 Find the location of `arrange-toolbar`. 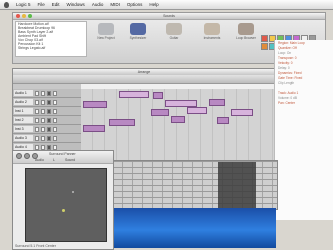

arrange-toolbar is located at coordinates (144, 79).